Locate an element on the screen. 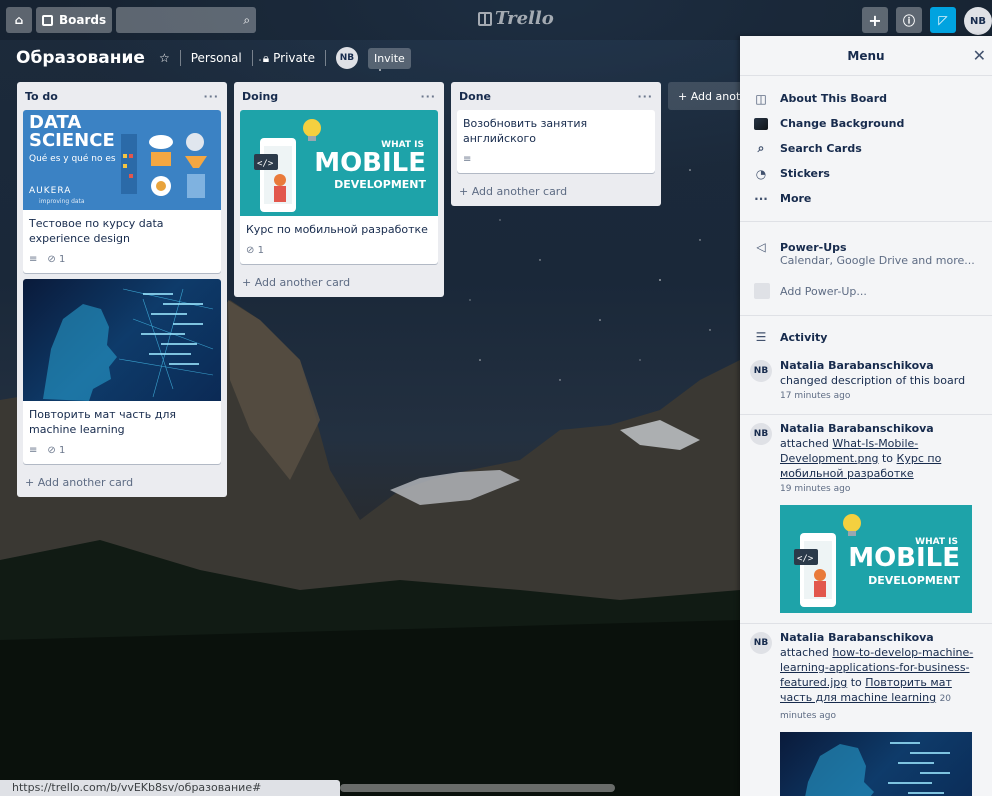  menu-item-change-background: Change Background is located at coordinates (866, 123).